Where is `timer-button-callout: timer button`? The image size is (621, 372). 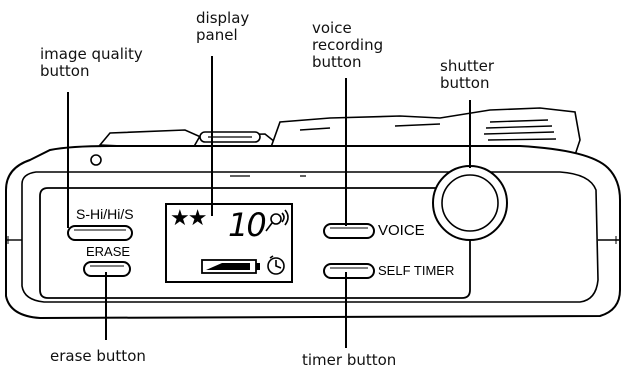
timer-button-callout: timer button is located at coordinates (349, 360).